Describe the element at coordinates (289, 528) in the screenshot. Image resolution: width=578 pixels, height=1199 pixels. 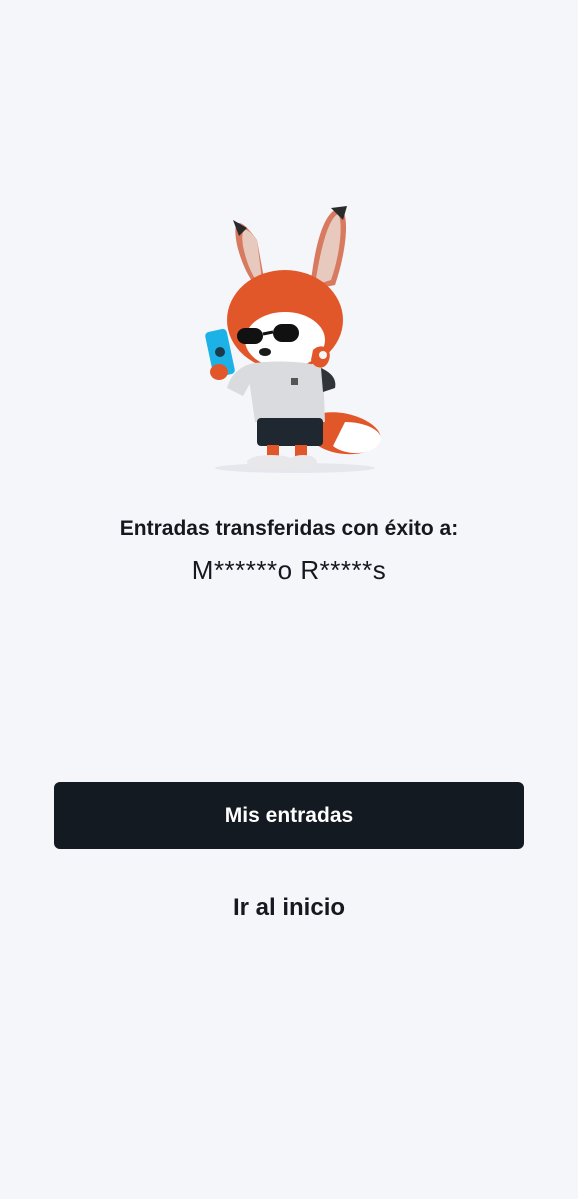
I see `transfer-success-message: Entradas transferidas con éxito a:` at that location.